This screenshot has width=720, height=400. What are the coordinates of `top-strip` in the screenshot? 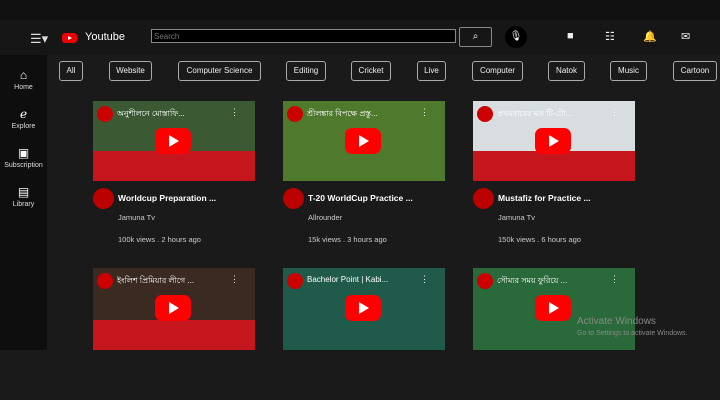 It's located at (360, 10).